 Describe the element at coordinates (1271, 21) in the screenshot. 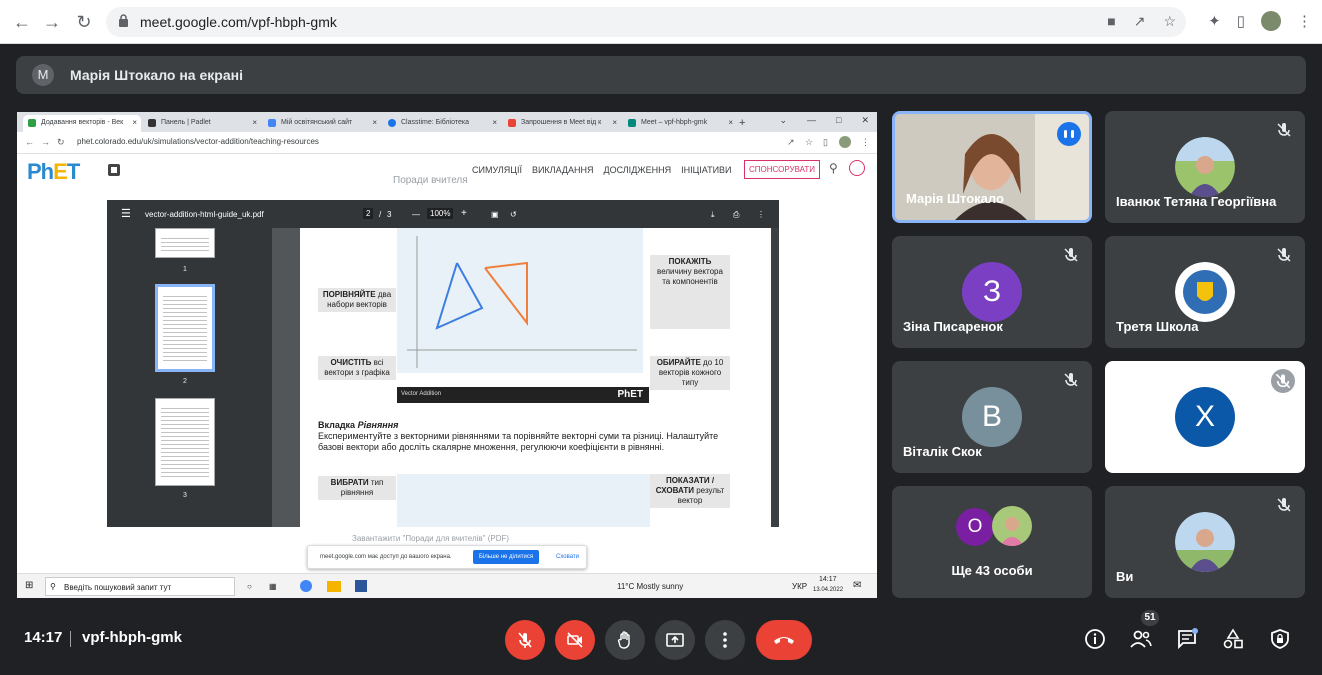

I see `profile-avatar` at that location.